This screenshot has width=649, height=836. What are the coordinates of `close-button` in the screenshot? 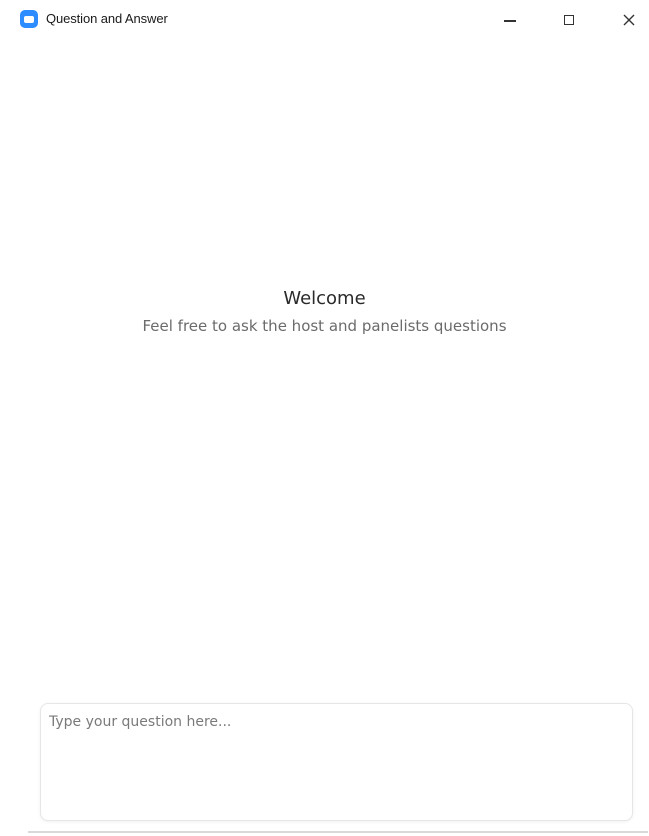 It's located at (629, 20).